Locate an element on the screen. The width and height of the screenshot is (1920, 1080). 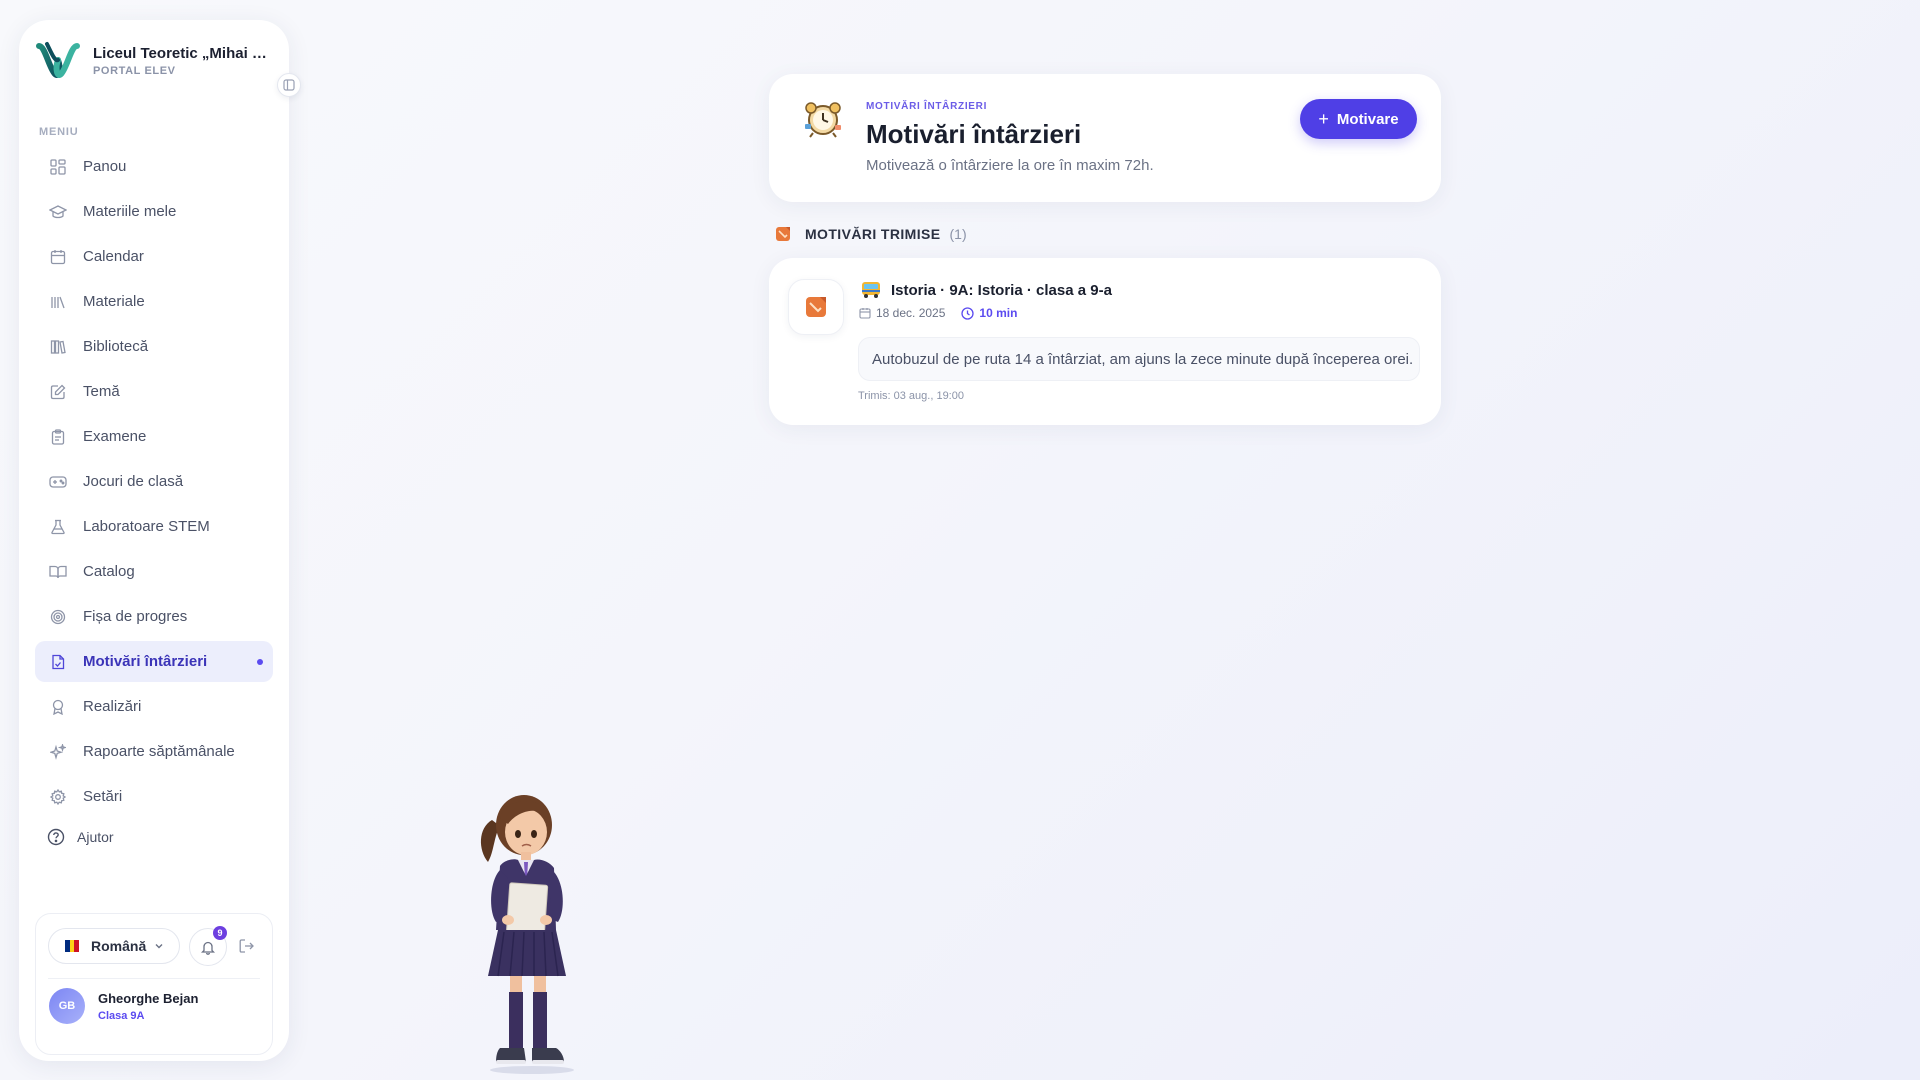
clipboard-icon is located at coordinates (58, 437).